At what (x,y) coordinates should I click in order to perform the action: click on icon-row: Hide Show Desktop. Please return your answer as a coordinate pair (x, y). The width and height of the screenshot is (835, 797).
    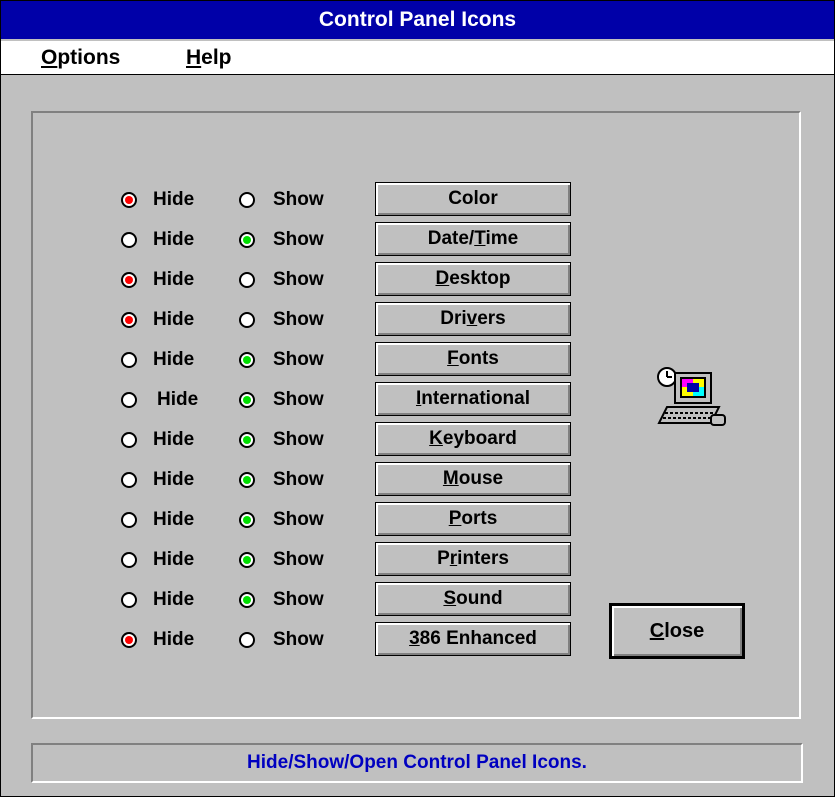
    Looking at the image, I should click on (417, 280).